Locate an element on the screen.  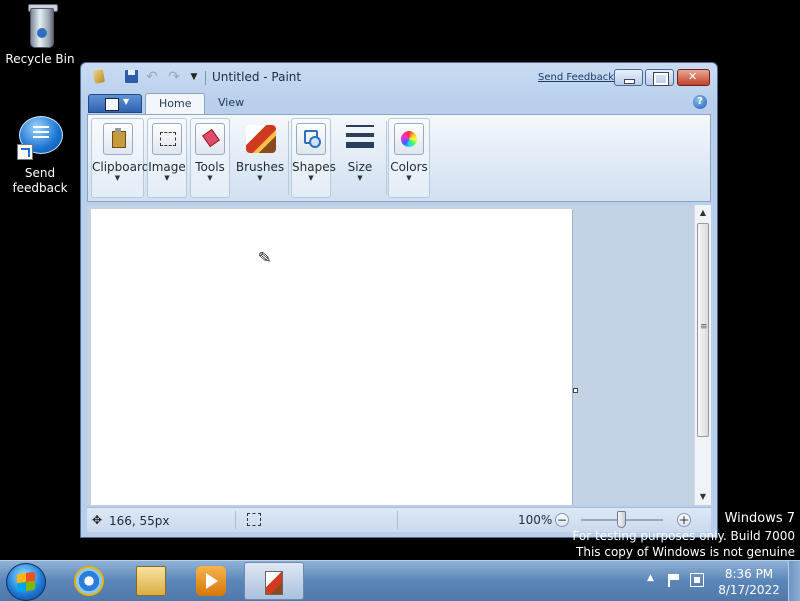
taskbar-media-player is located at coordinates (212, 581).